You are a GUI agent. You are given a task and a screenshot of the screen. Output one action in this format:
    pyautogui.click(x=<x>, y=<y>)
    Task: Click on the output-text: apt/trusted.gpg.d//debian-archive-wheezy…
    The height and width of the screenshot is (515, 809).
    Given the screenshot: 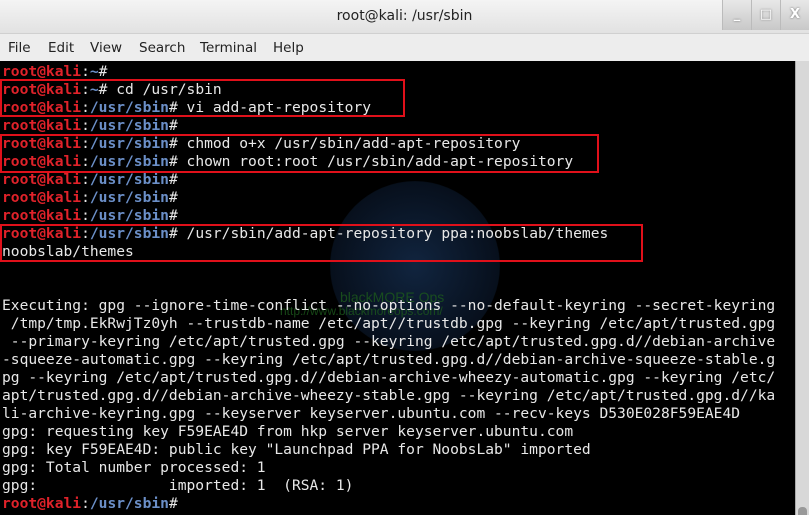 What is the action you would take?
    pyautogui.click(x=389, y=395)
    